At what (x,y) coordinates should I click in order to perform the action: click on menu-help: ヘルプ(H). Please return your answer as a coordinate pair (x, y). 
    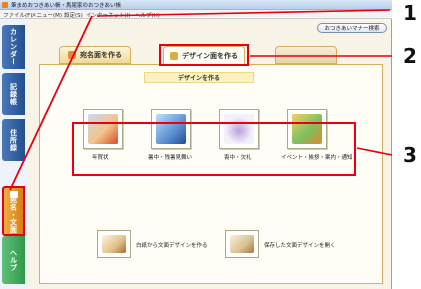
    Looking at the image, I should click on (147, 15).